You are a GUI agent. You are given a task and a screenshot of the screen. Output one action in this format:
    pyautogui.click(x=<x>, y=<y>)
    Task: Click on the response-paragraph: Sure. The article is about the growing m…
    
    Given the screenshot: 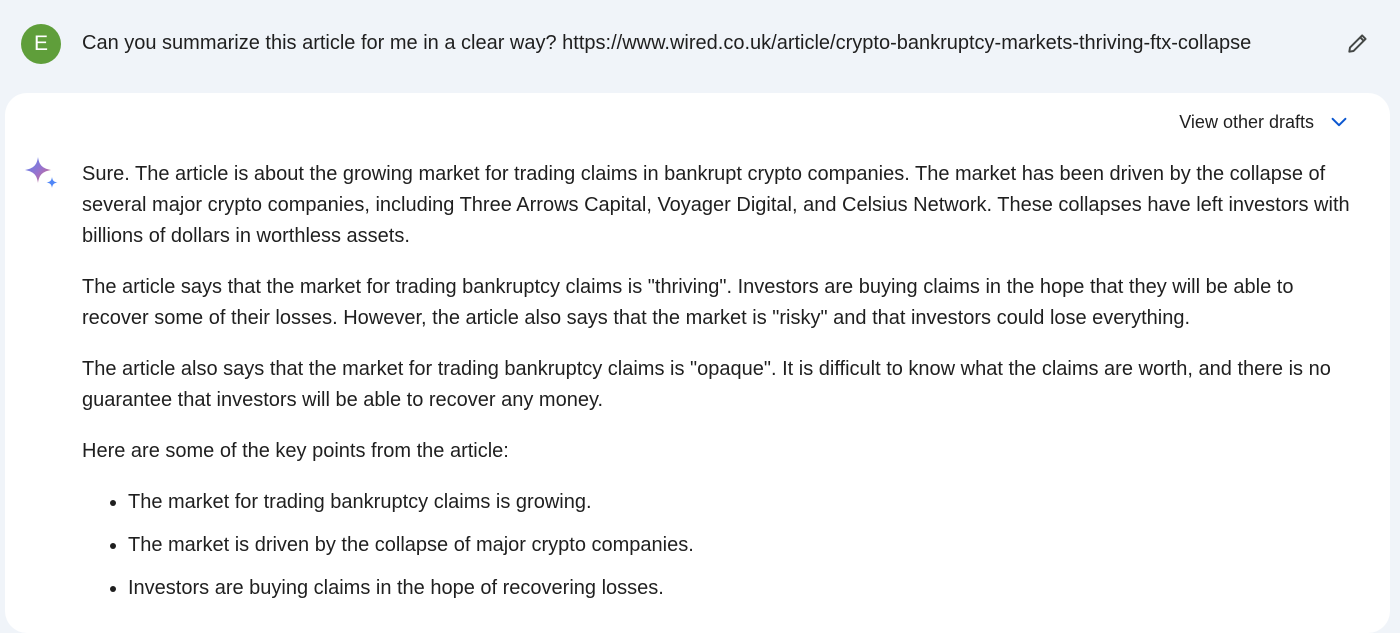 What is the action you would take?
    pyautogui.click(x=716, y=205)
    